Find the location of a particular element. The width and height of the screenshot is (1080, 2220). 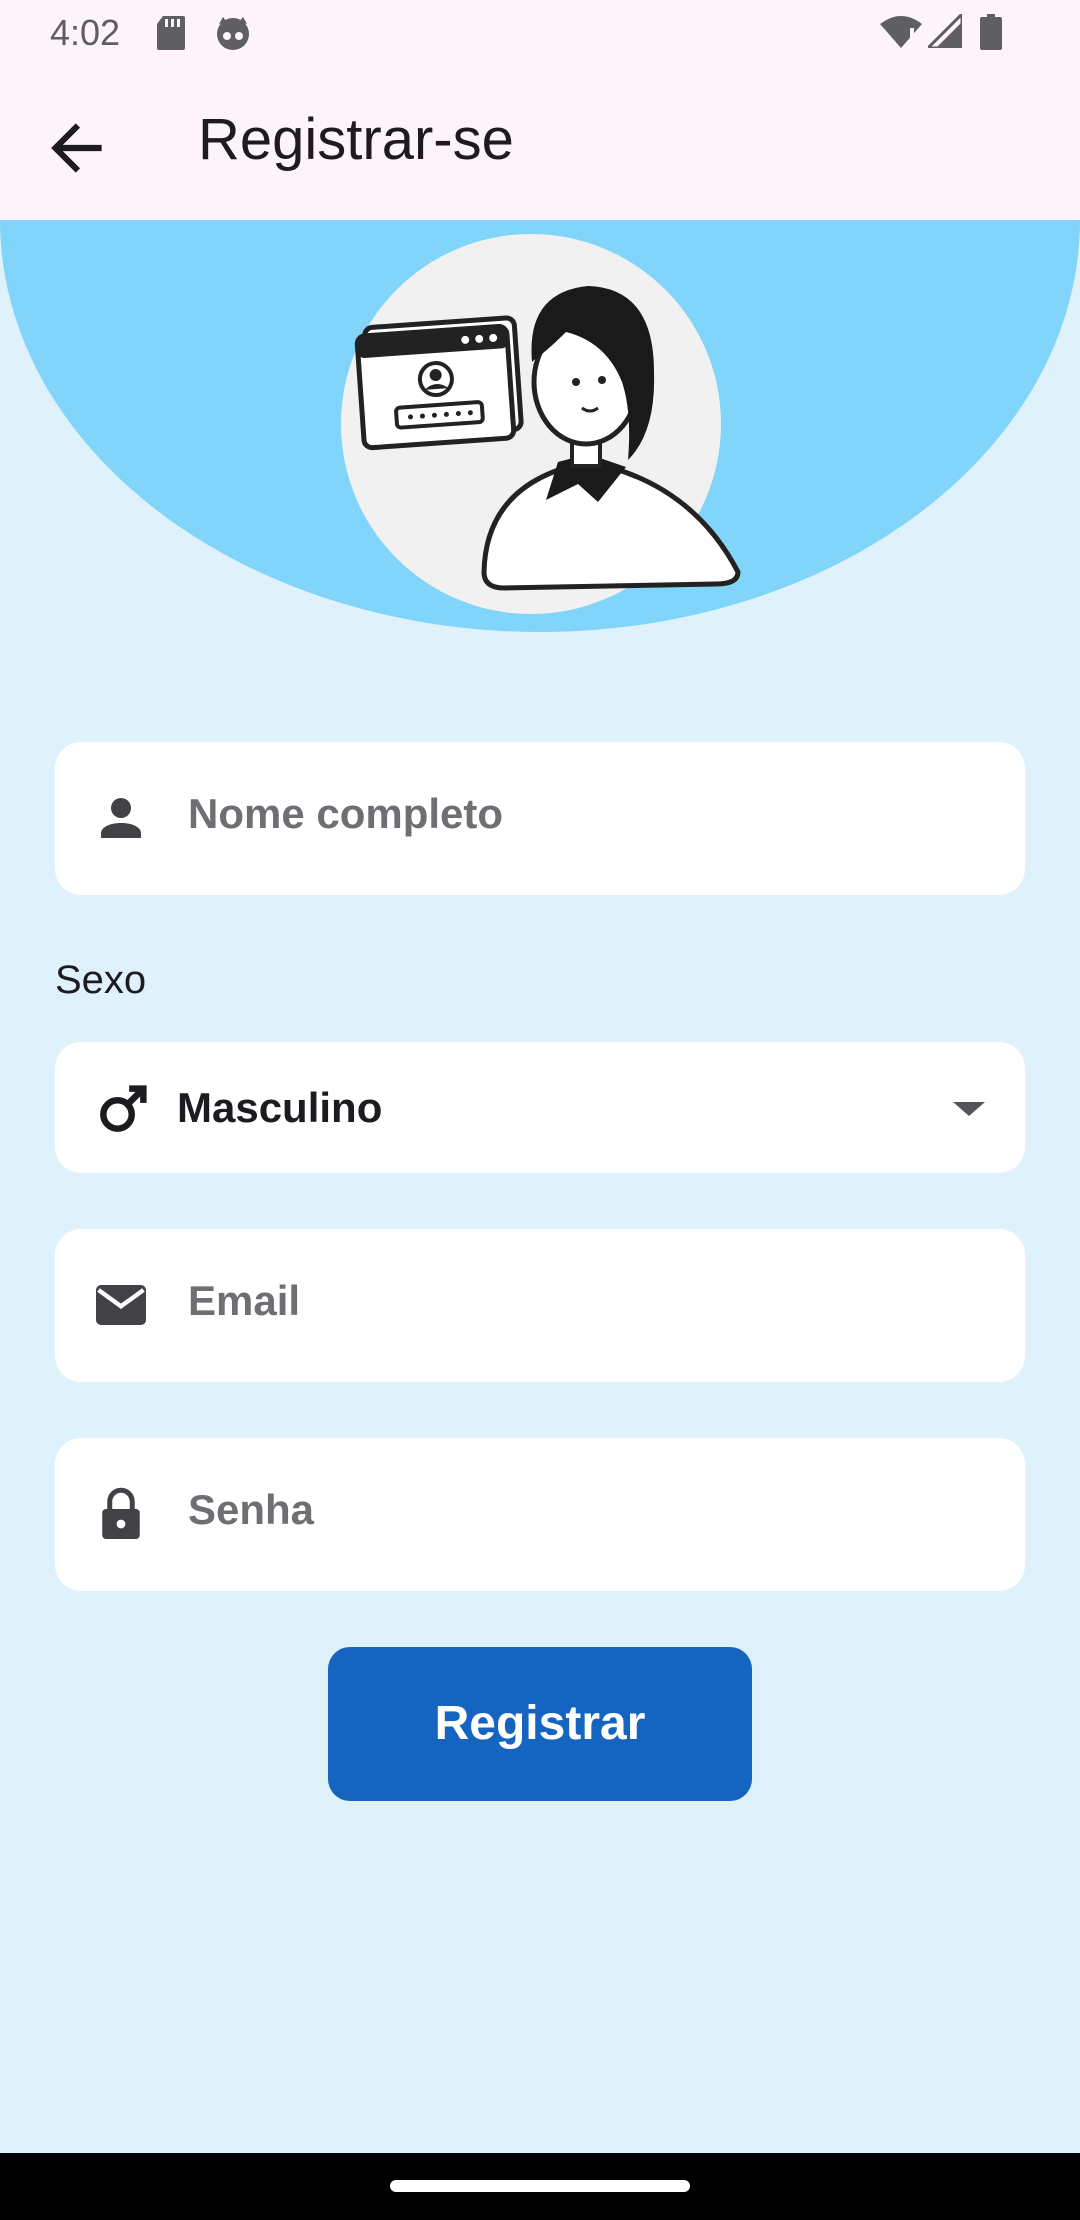

system-navigation-bar is located at coordinates (540, 2186).